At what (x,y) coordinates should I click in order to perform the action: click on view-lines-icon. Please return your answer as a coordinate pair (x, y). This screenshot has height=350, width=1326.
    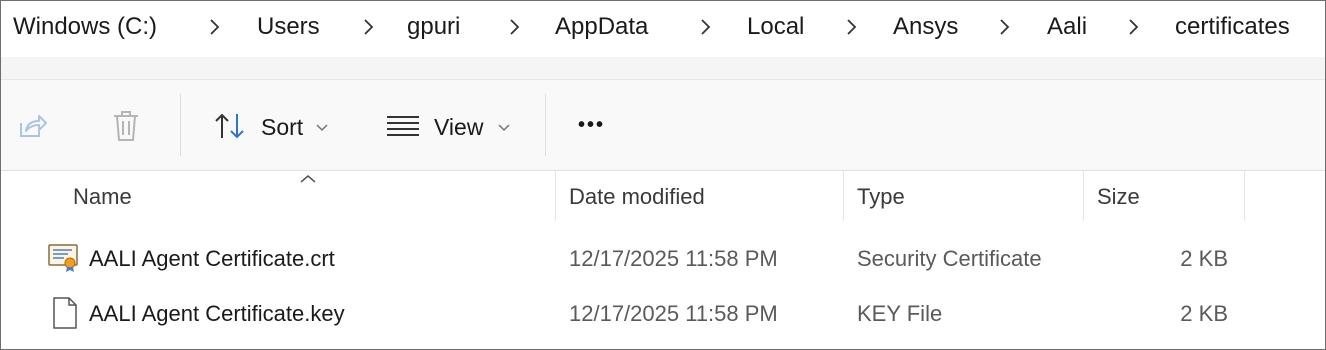
    Looking at the image, I should click on (403, 128).